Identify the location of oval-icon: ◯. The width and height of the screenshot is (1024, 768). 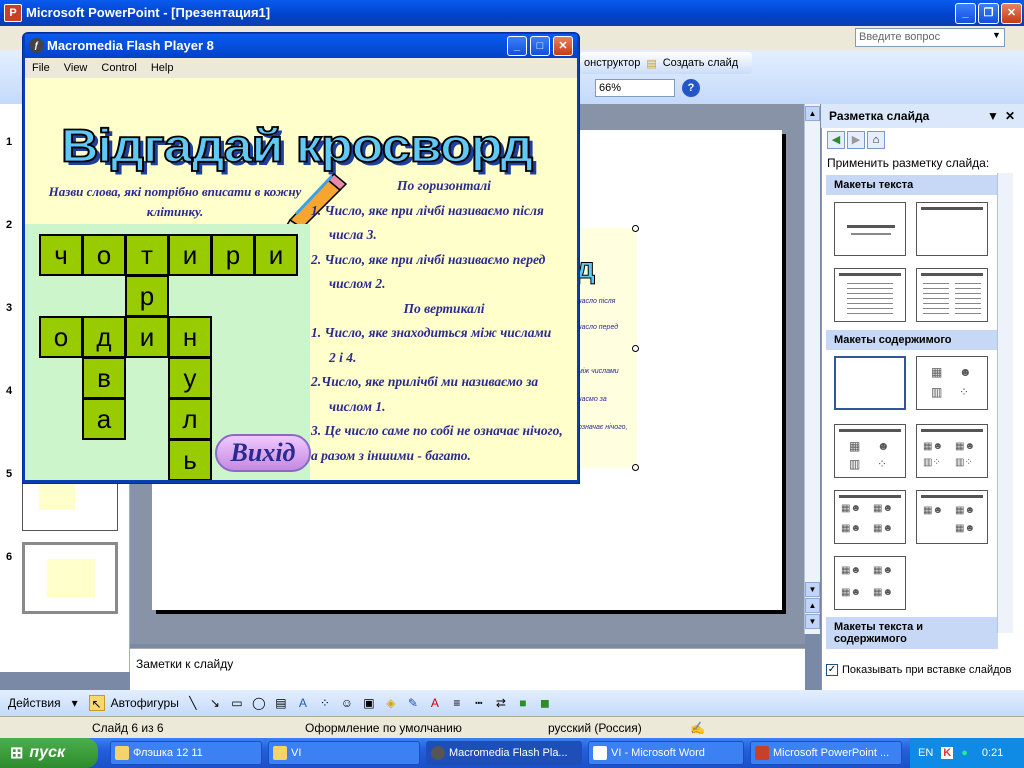
(259, 703).